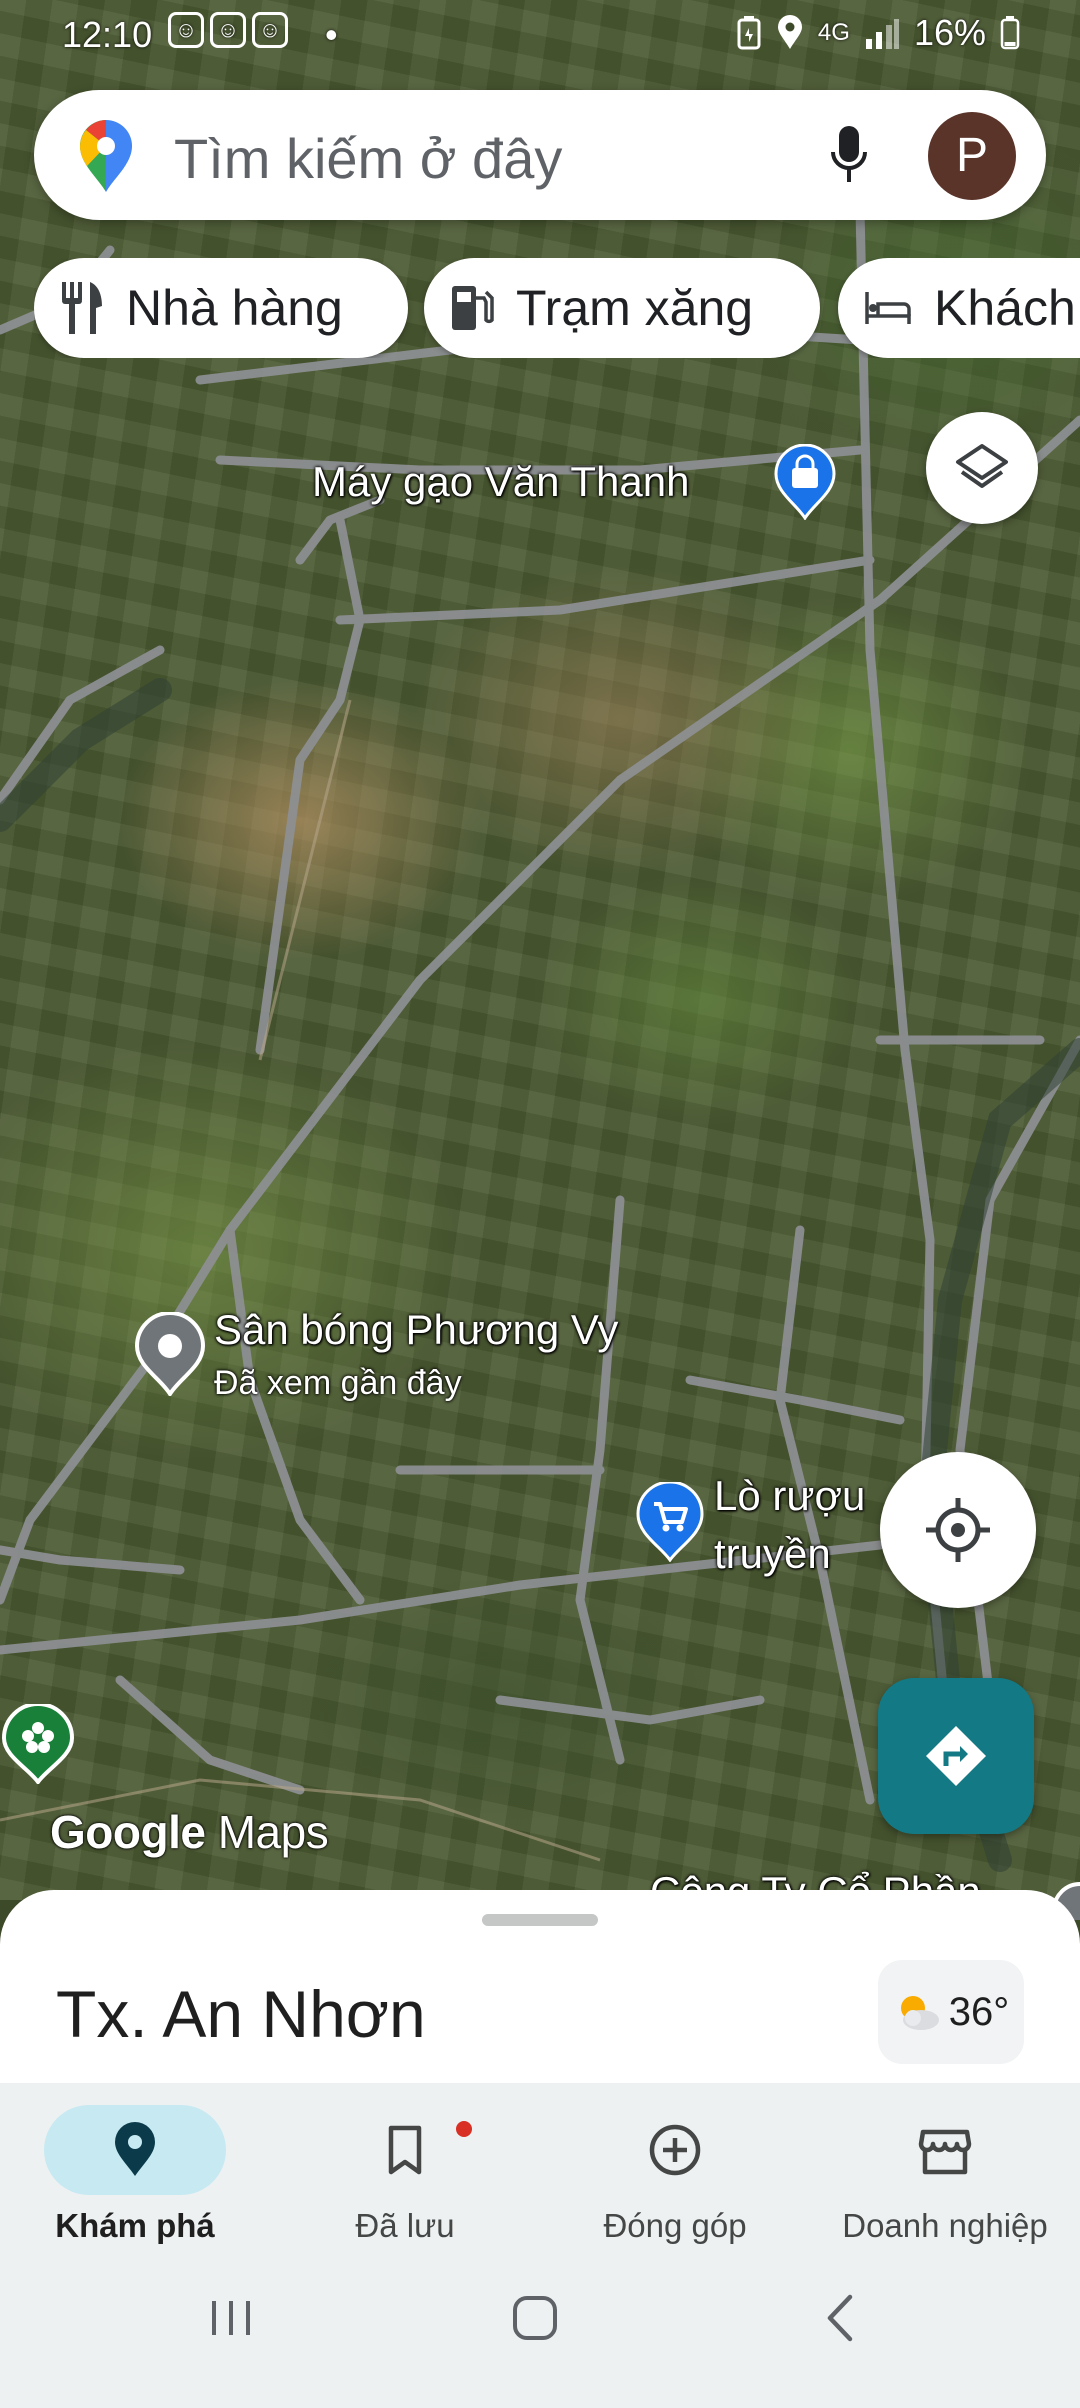 This screenshot has height=2408, width=1080. I want to click on nav-contribute-pill, so click(675, 2150).